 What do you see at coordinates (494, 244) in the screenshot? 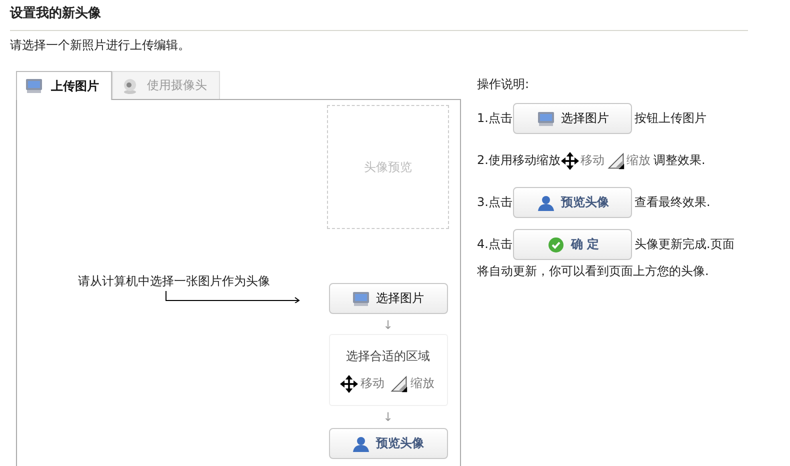
I see `step-text: 4.点击` at bounding box center [494, 244].